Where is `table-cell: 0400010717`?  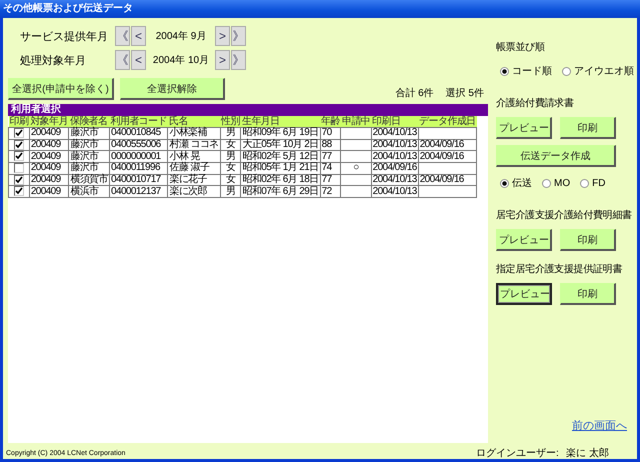 table-cell: 0400010717 is located at coordinates (139, 180).